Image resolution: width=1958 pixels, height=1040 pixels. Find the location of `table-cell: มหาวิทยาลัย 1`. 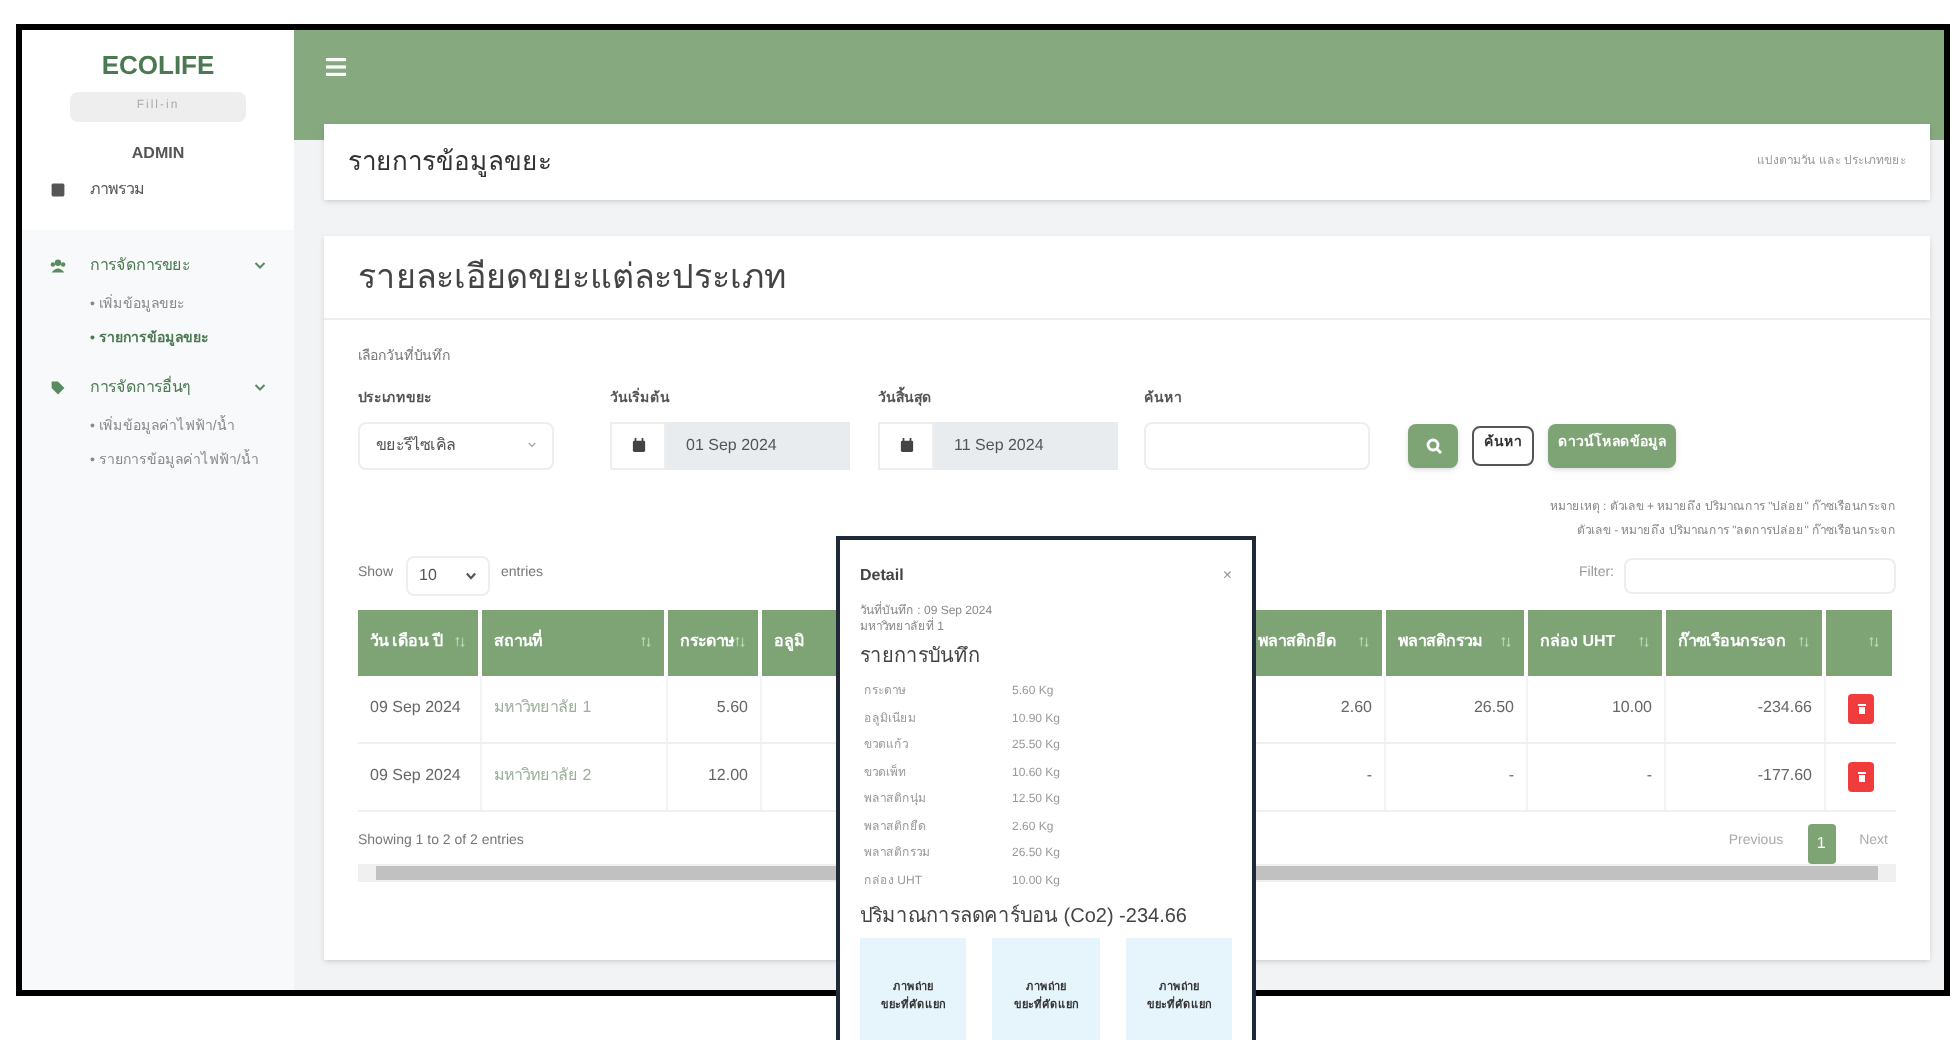

table-cell: มหาวิทยาลัย 1 is located at coordinates (543, 708).